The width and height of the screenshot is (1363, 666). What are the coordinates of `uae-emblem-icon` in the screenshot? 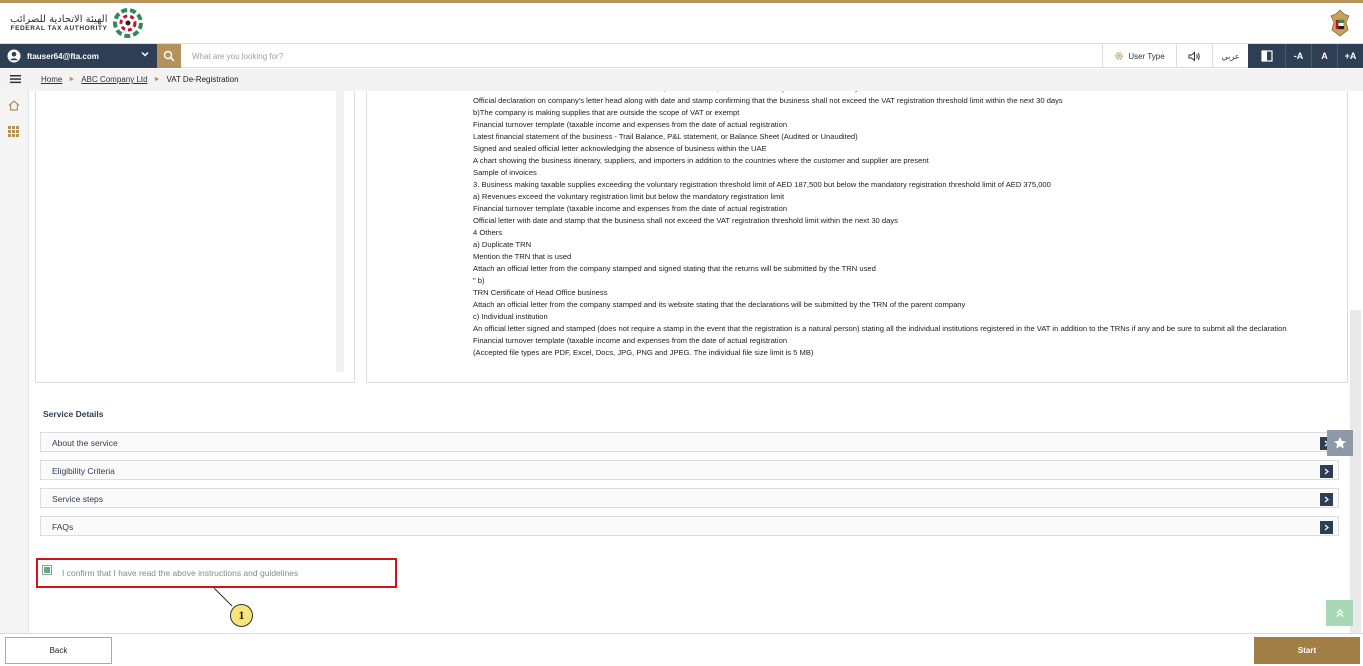 It's located at (1340, 23).